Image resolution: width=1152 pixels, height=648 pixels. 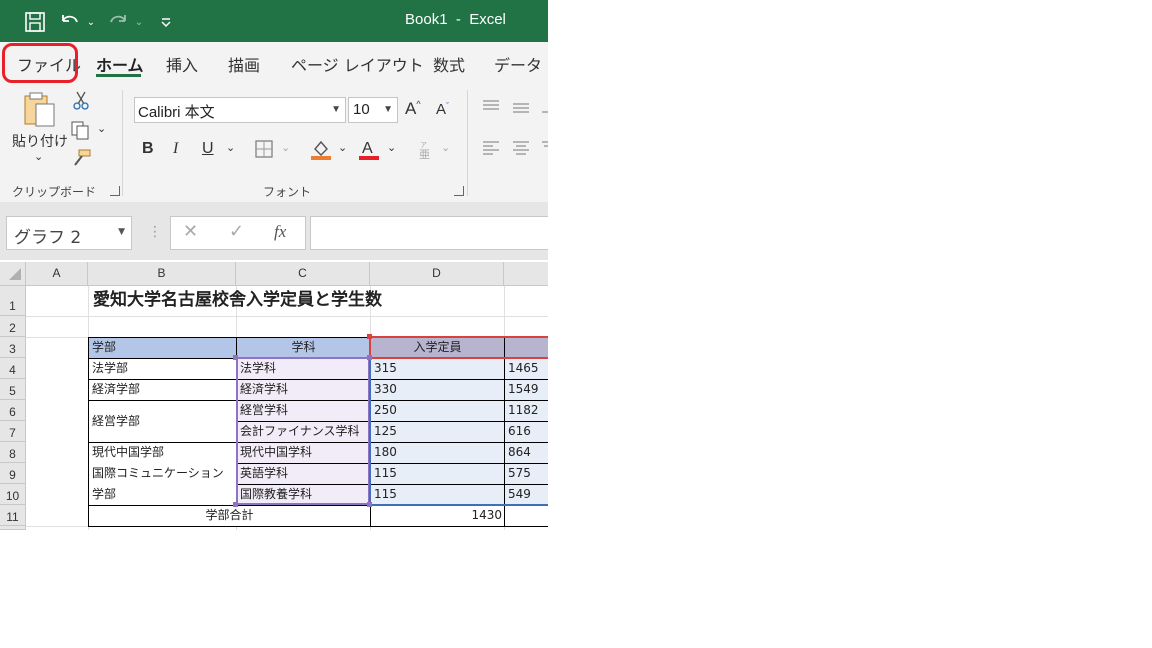 What do you see at coordinates (69, 233) in the screenshot?
I see `name-box: グラフ 2 ▼` at bounding box center [69, 233].